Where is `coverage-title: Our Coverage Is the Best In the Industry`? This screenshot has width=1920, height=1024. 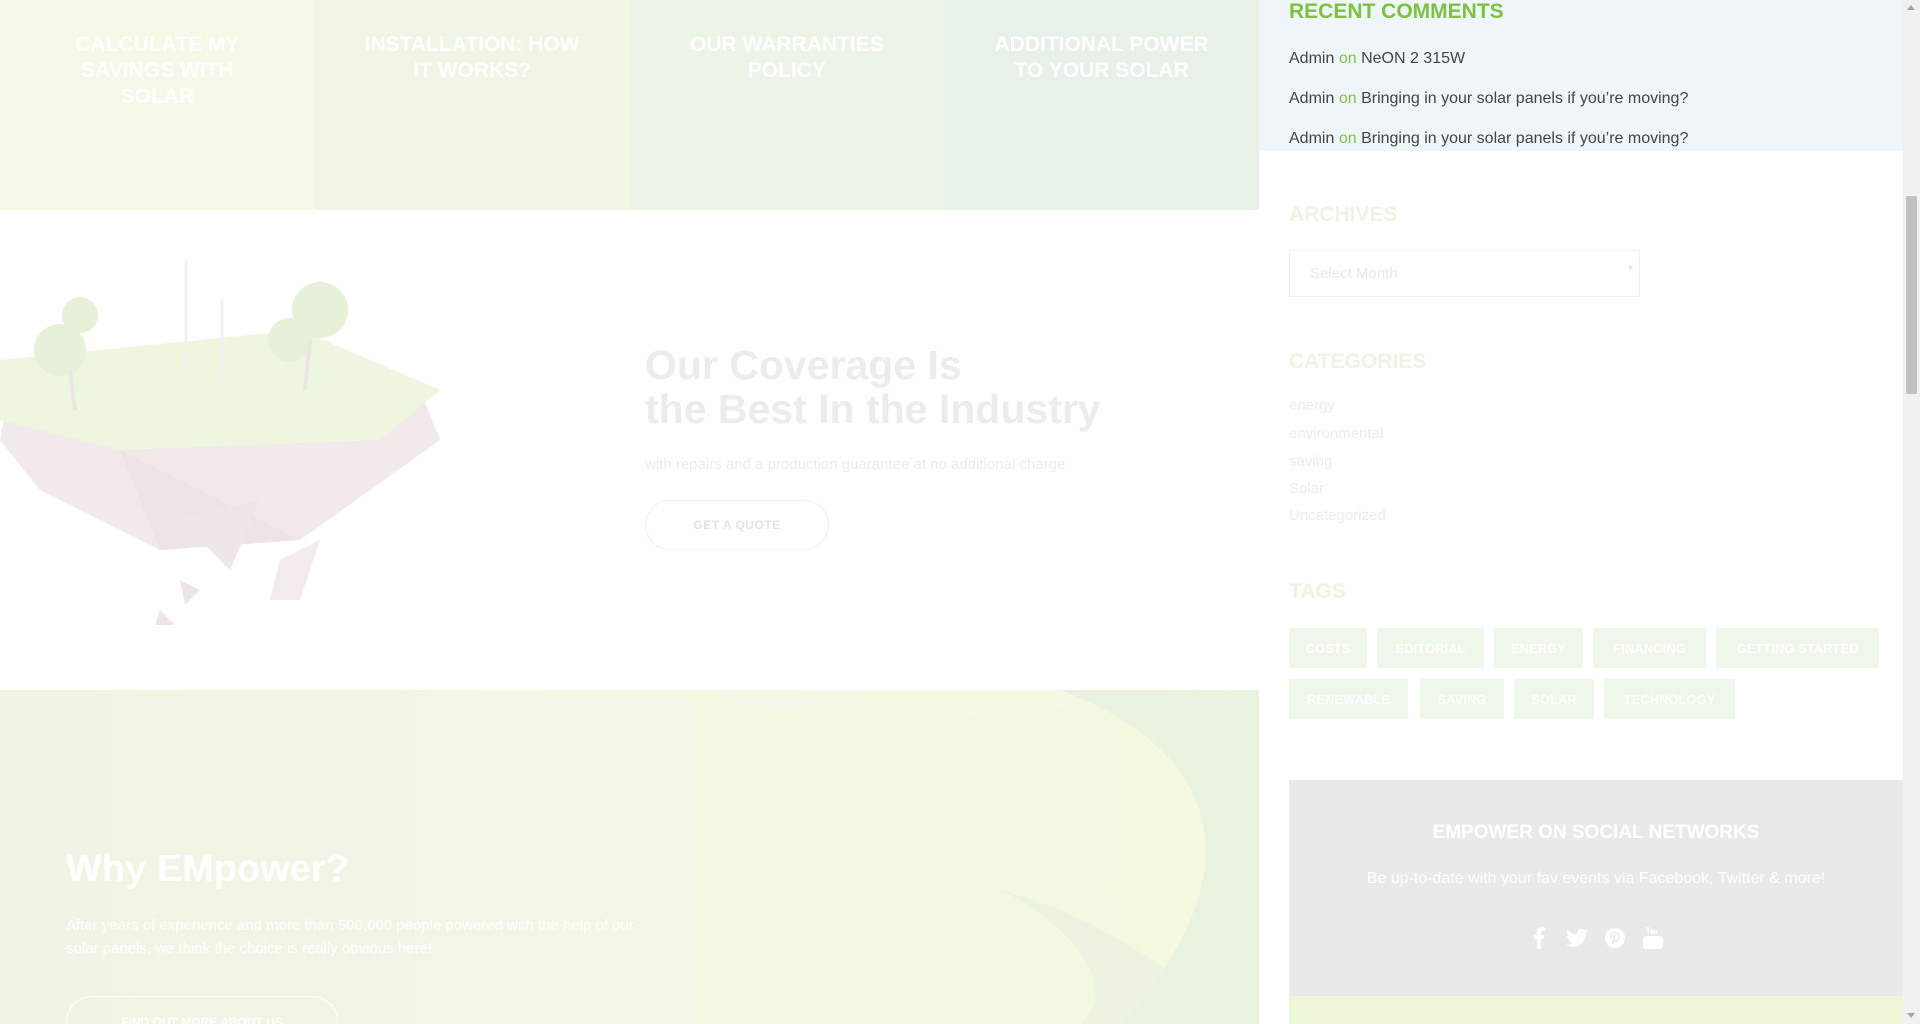
coverage-title: Our Coverage Is the Best In the Industry is located at coordinates (905, 387).